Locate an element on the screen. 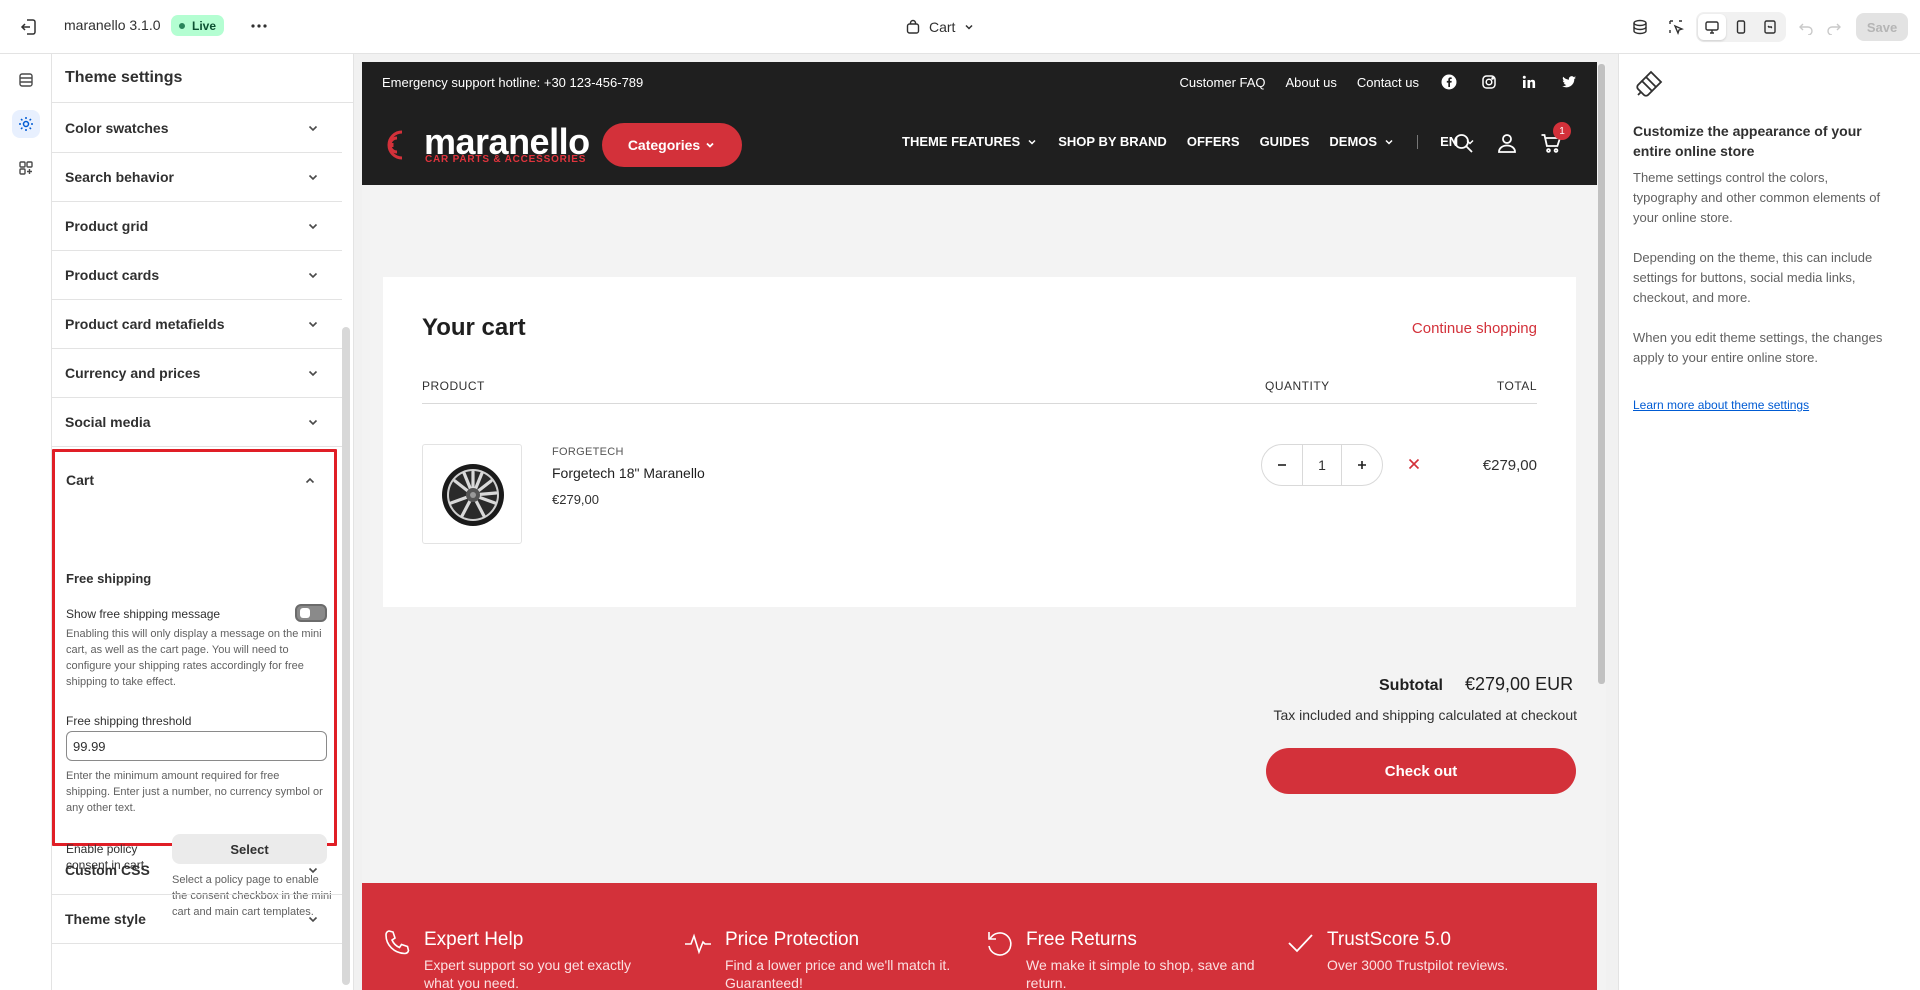 This screenshot has height=990, width=1920. section-label: Product grid is located at coordinates (107, 226).